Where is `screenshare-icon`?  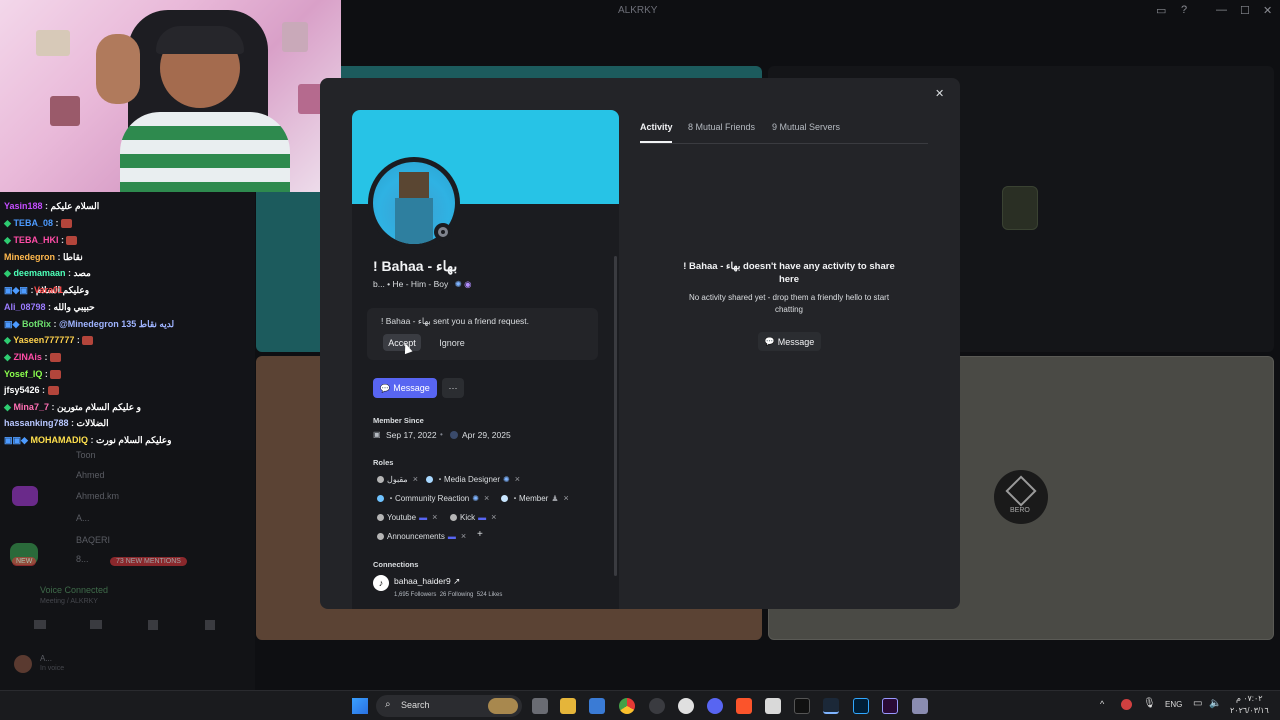 screenshare-icon is located at coordinates (96, 624).